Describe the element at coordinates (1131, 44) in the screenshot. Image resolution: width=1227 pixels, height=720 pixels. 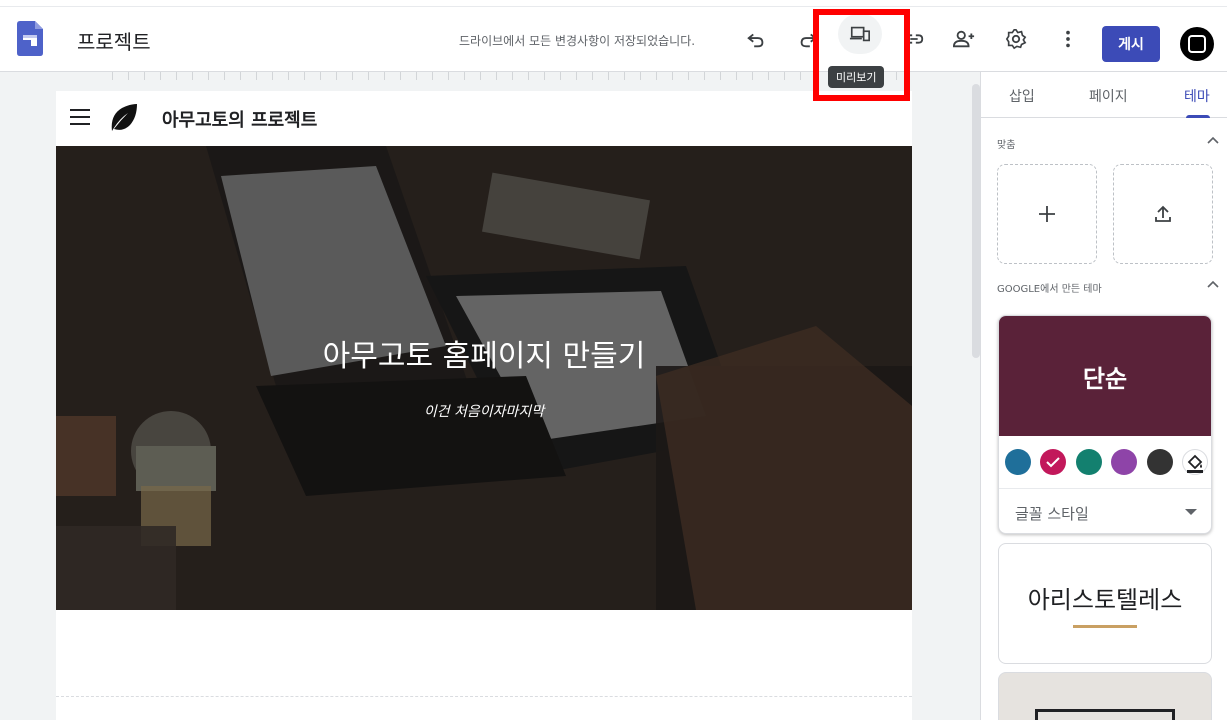
I see `publish-button: 게시` at that location.